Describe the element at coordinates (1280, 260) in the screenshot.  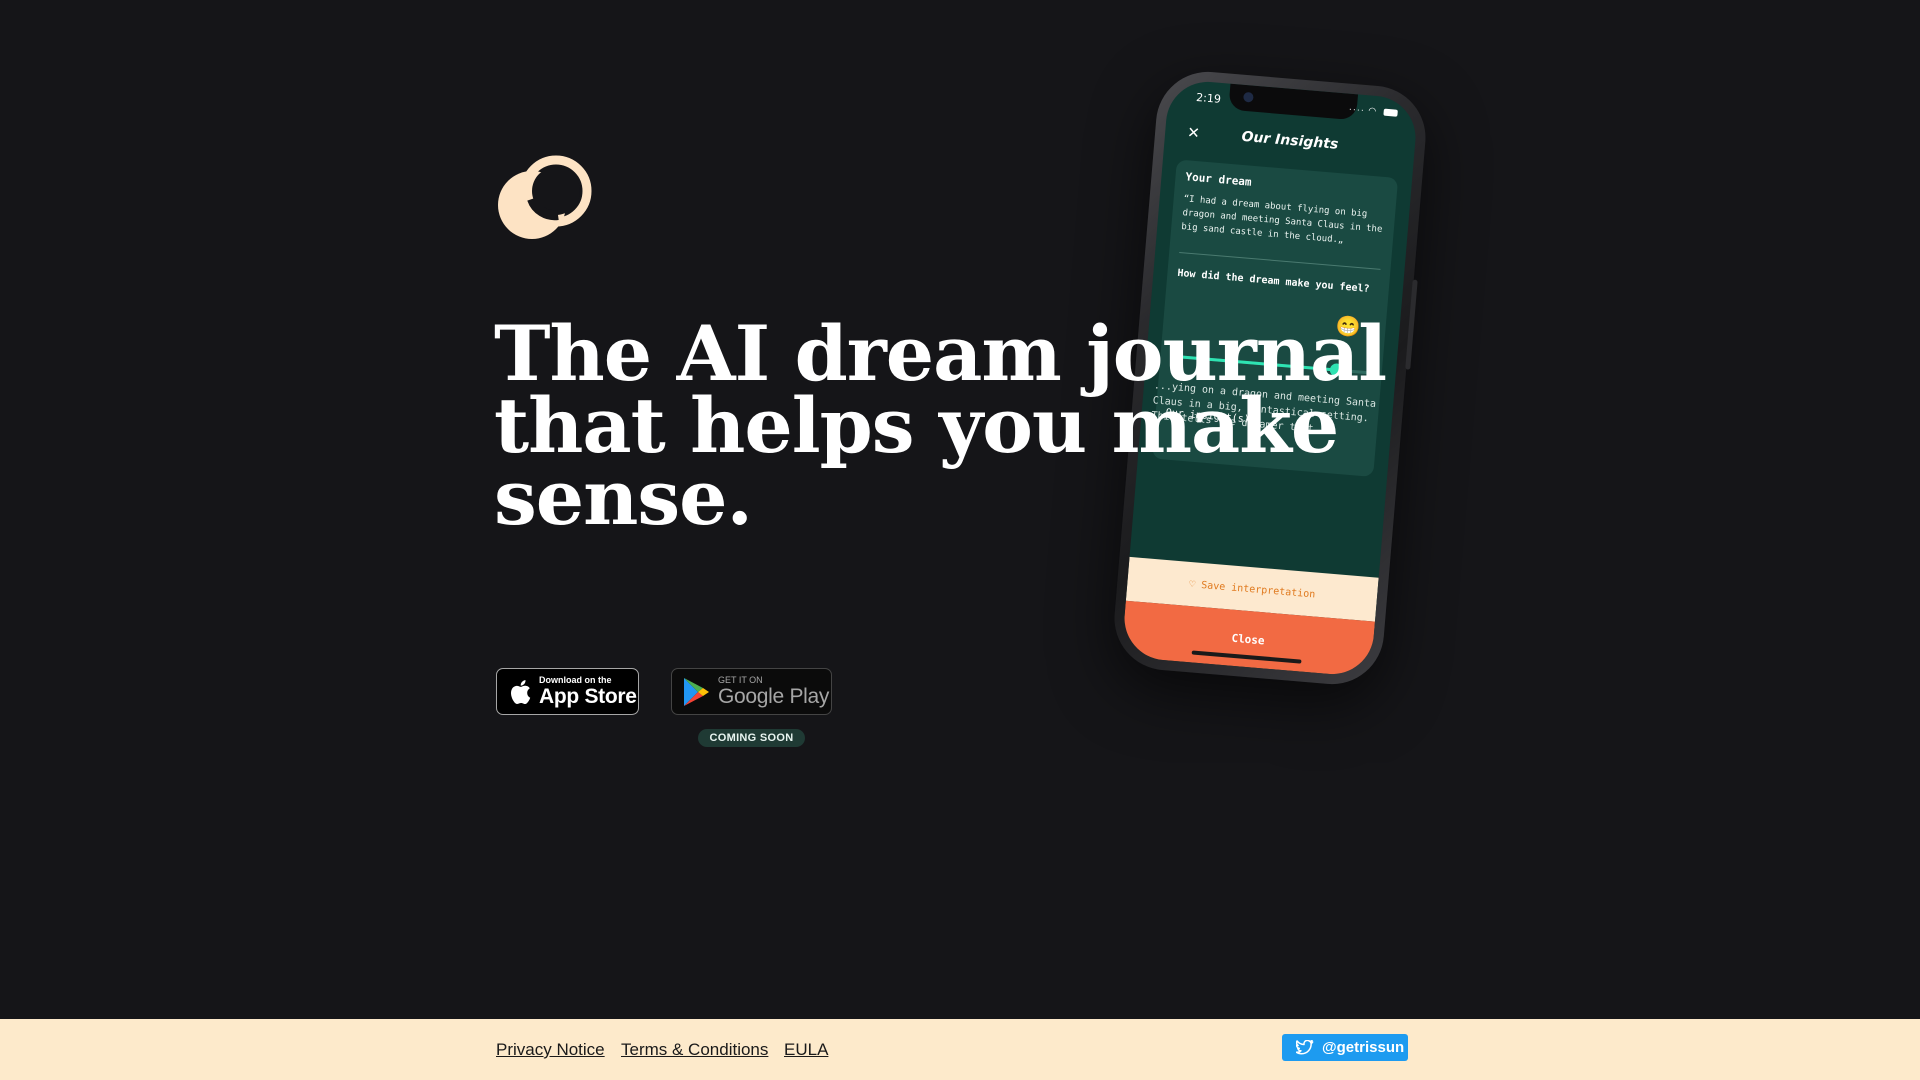
I see `card-divider` at that location.